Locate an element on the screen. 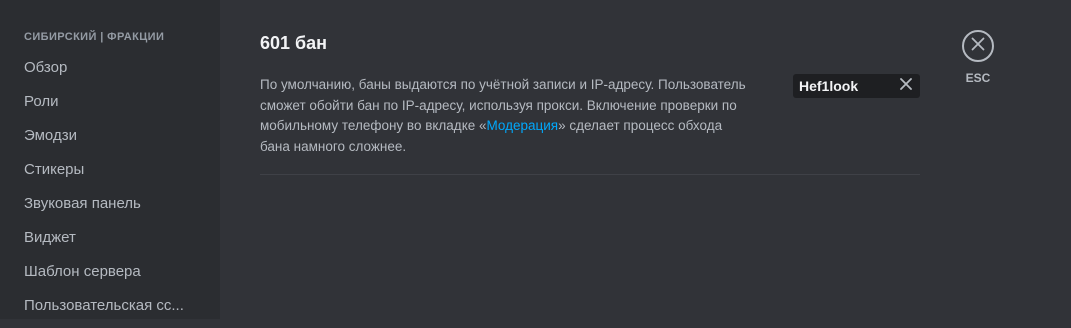  page-title: 601 бан is located at coordinates (294, 43).